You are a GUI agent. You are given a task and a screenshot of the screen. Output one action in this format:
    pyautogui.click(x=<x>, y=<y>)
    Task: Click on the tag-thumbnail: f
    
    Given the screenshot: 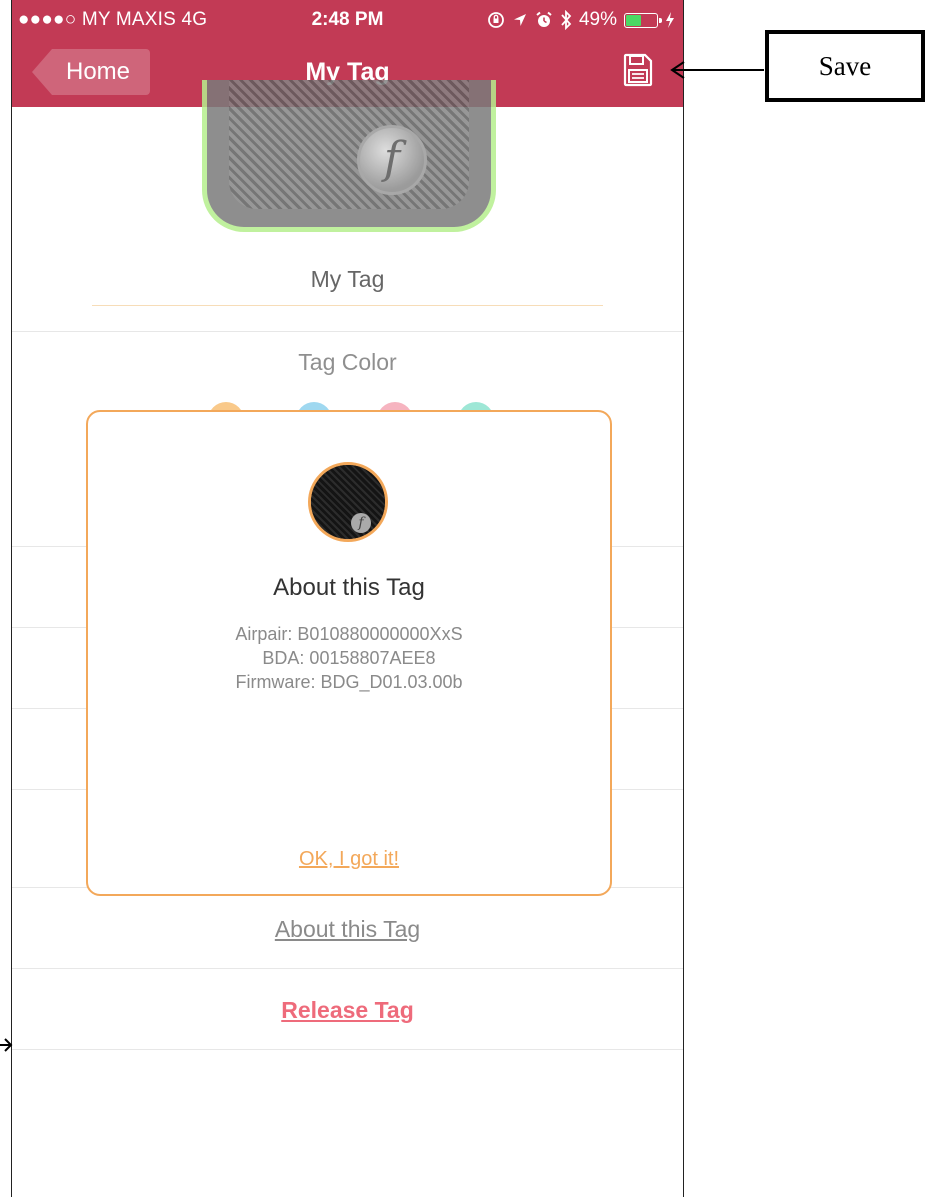 What is the action you would take?
    pyautogui.click(x=348, y=502)
    